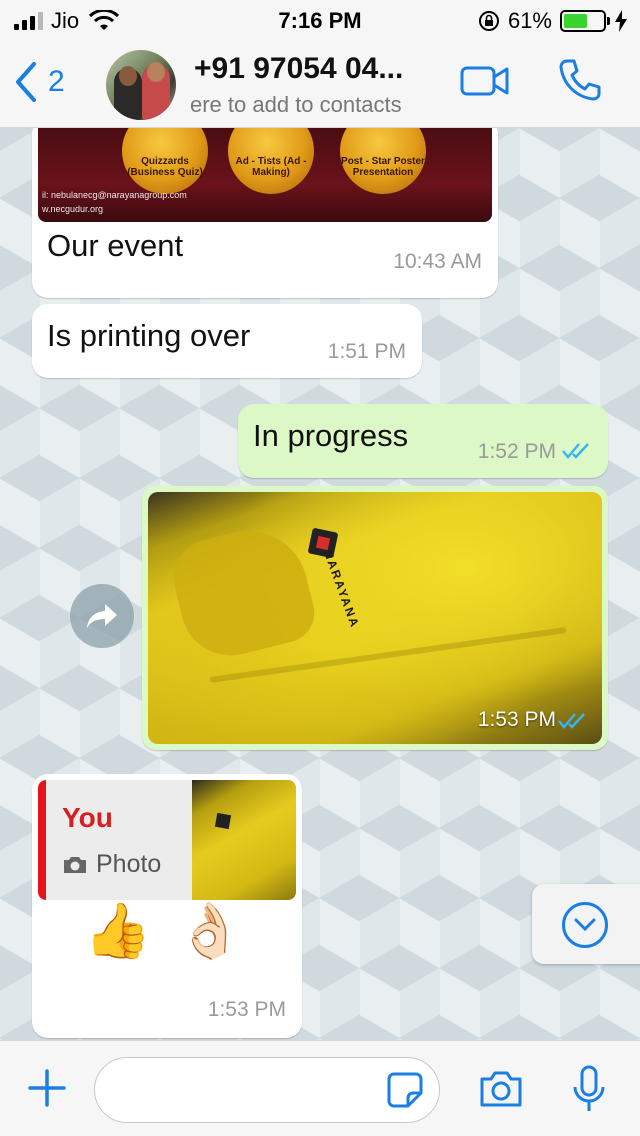  I want to click on status-right: 61%, so click(553, 21).